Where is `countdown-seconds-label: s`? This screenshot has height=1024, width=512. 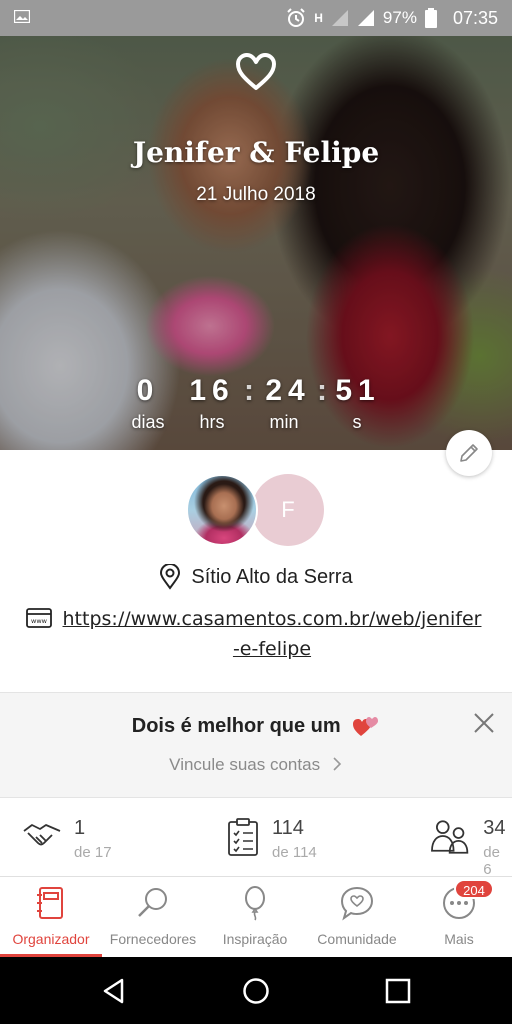 countdown-seconds-label: s is located at coordinates (357, 422).